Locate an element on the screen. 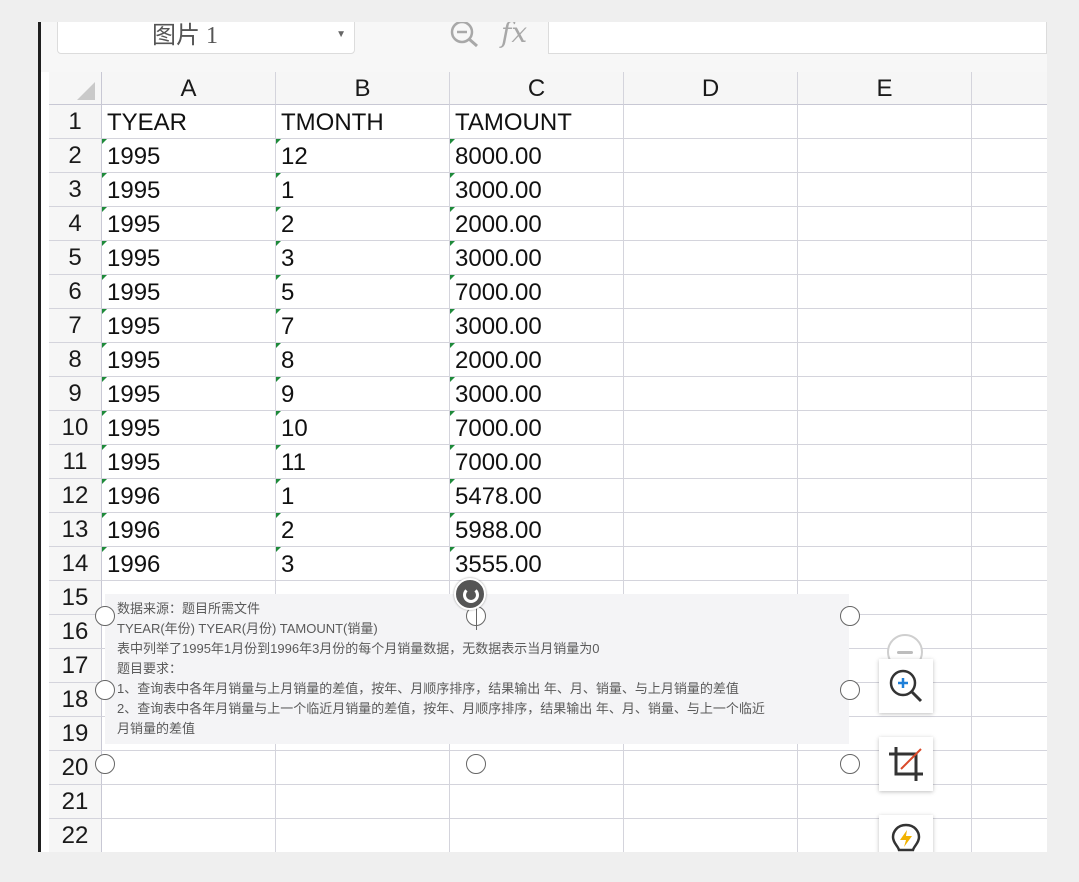 This screenshot has width=1079, height=882. row-header: 7 is located at coordinates (75, 326).